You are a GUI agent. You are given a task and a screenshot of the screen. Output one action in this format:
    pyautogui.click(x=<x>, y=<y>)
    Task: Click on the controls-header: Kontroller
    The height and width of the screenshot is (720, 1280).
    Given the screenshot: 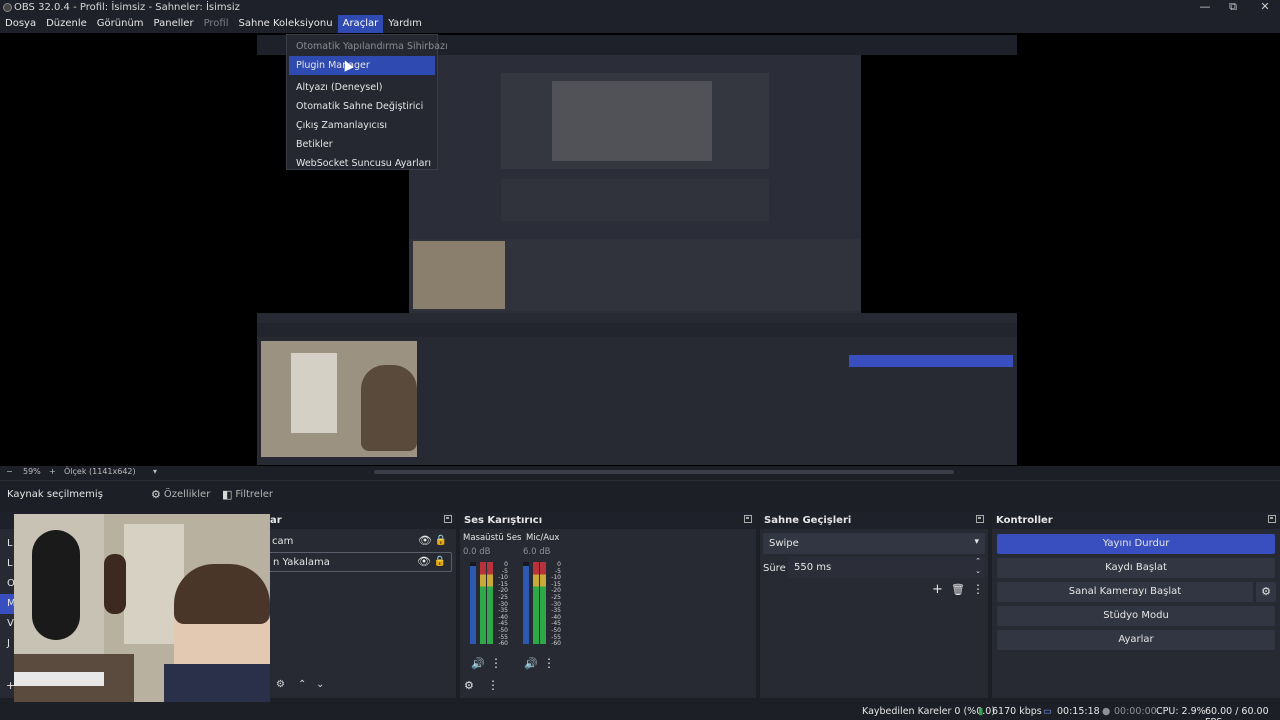 What is the action you would take?
    pyautogui.click(x=1136, y=520)
    